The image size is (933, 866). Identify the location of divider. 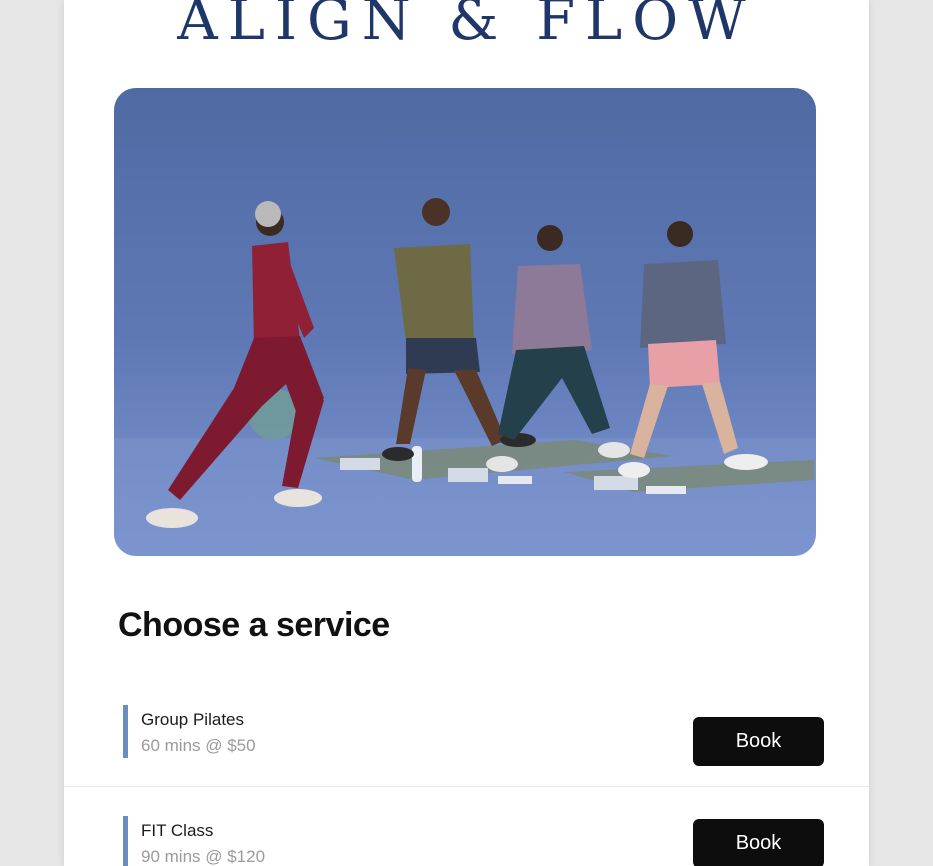
(466, 786).